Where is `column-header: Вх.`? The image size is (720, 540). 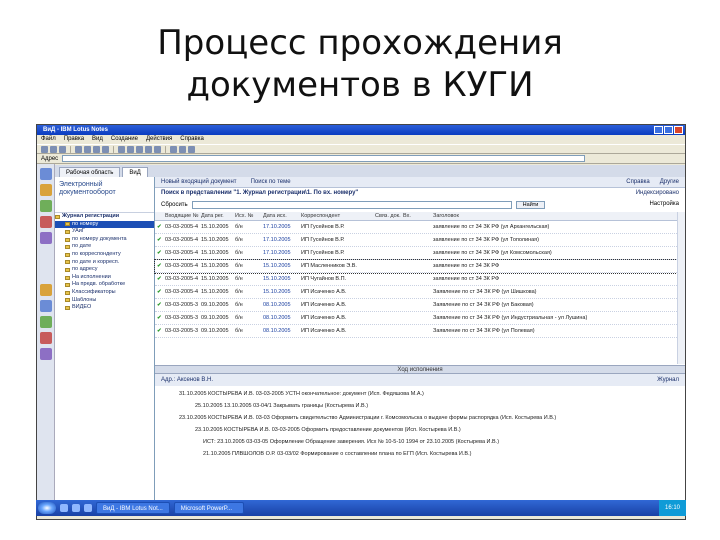
column-header: Вх. is located at coordinates (416, 216).